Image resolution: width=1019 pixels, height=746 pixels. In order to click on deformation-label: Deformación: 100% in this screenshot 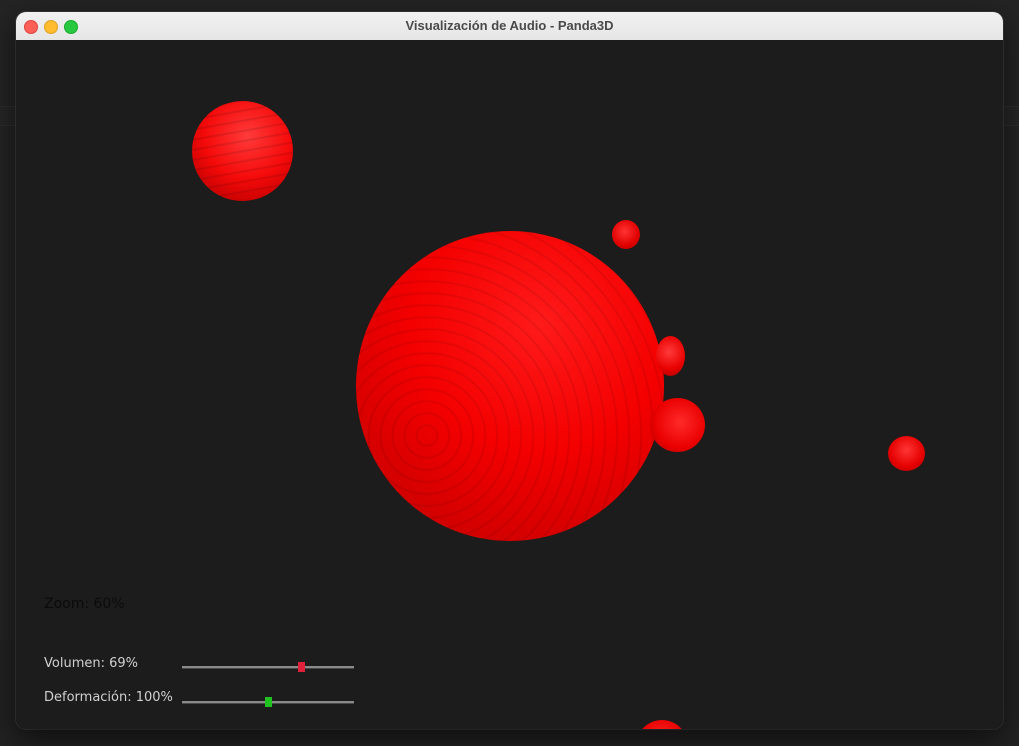, I will do `click(108, 697)`.